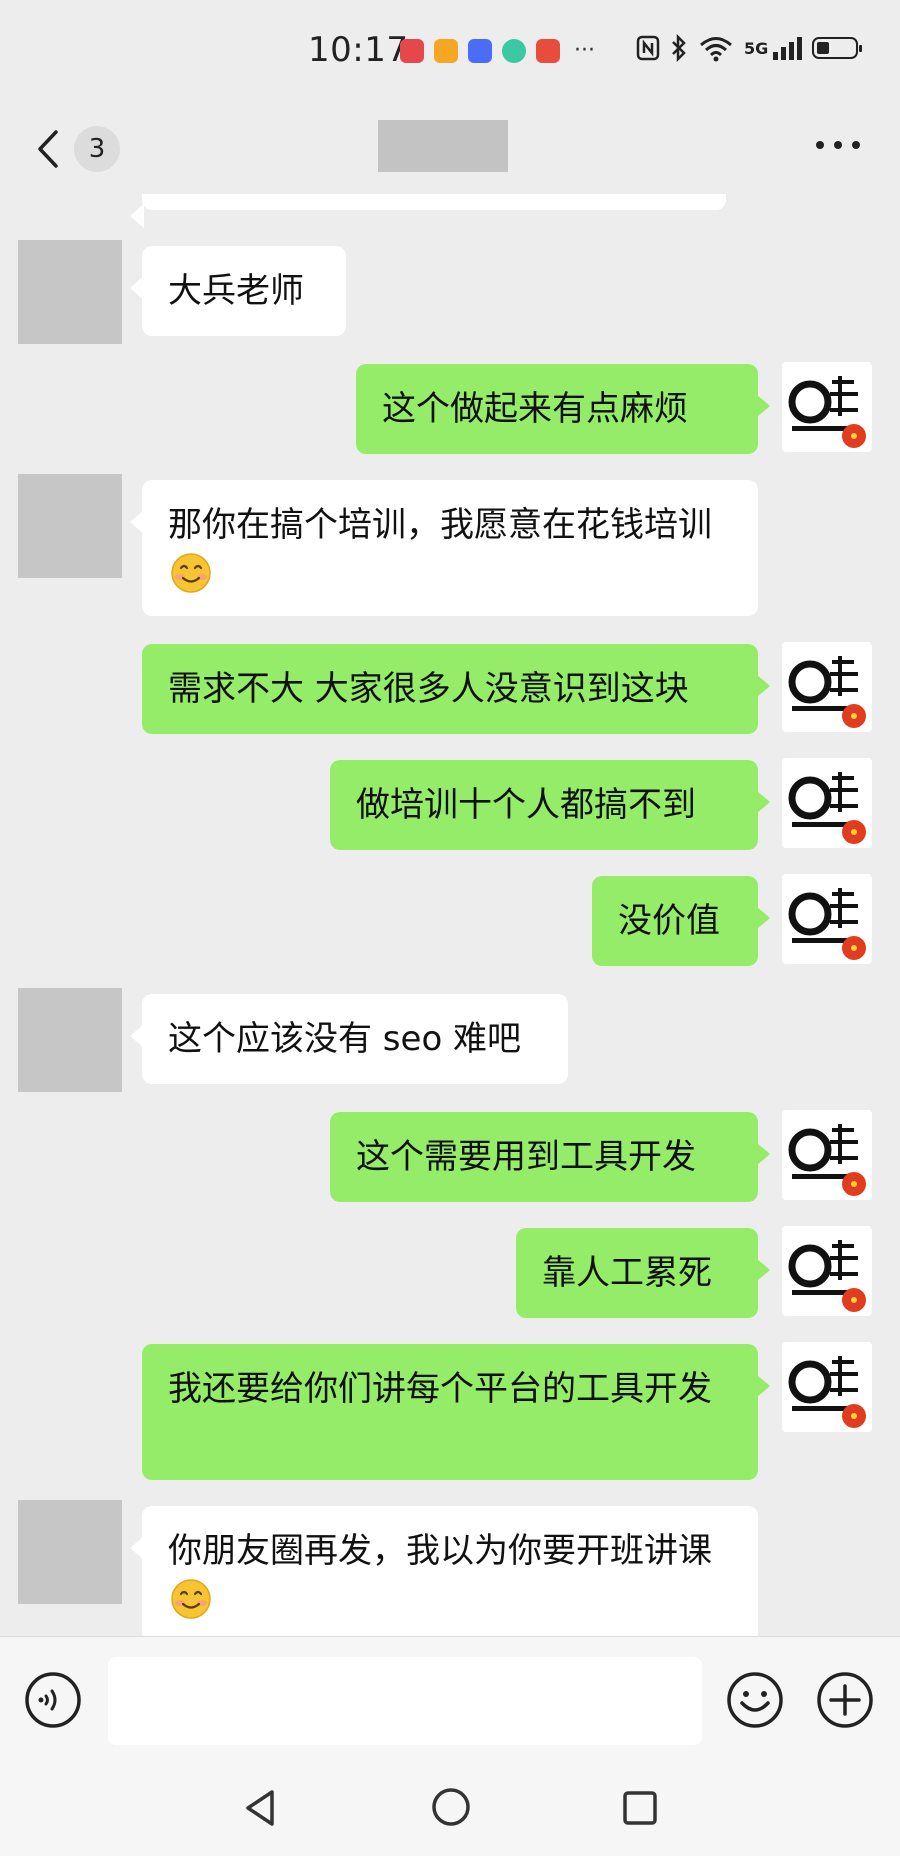  Describe the element at coordinates (756, 48) in the screenshot. I see `network-type: 5G` at that location.